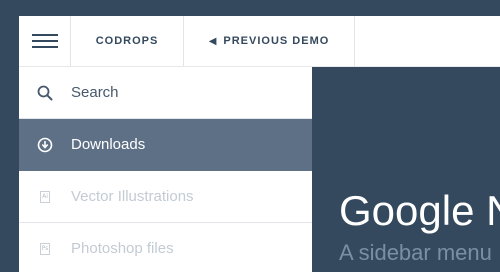 The height and width of the screenshot is (272, 500). I want to click on sidebar-item-label: Vector Illustrations, so click(132, 196).